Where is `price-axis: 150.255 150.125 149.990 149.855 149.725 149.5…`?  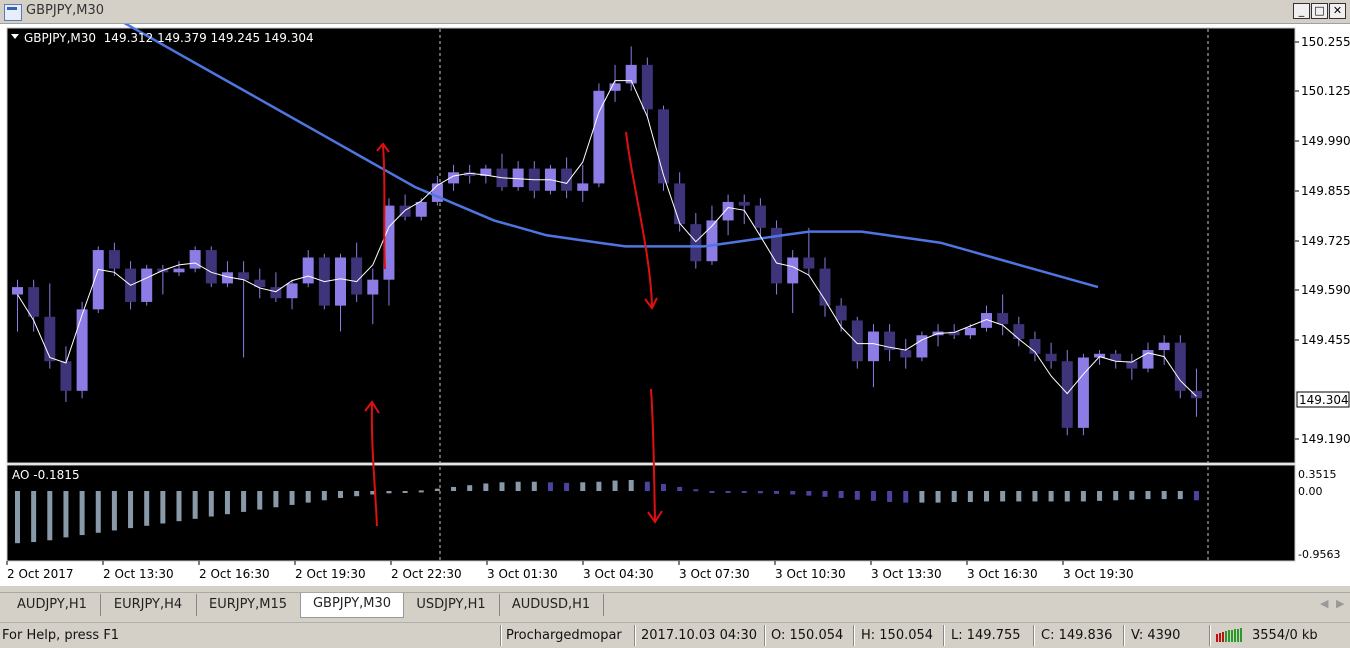
price-axis: 150.255 150.125 149.990 149.855 149.725 149.5… is located at coordinates (1322, 240).